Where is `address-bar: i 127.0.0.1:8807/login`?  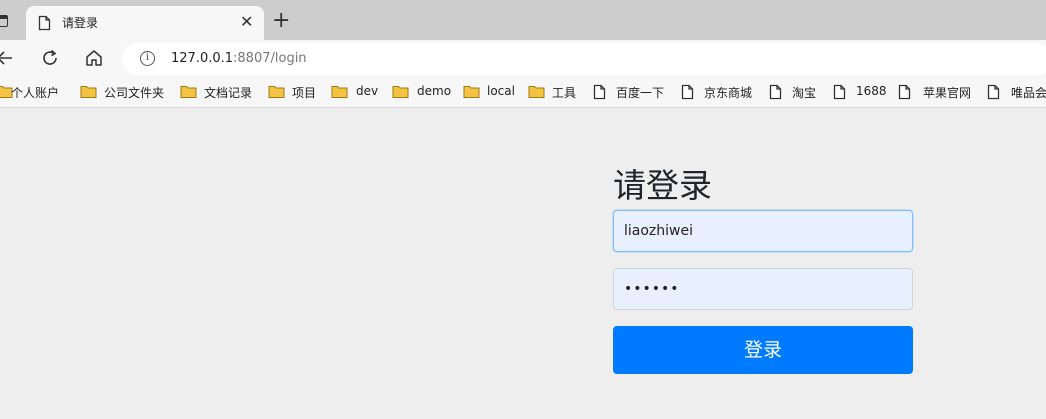
address-bar: i 127.0.0.1:8807/login is located at coordinates (584, 59).